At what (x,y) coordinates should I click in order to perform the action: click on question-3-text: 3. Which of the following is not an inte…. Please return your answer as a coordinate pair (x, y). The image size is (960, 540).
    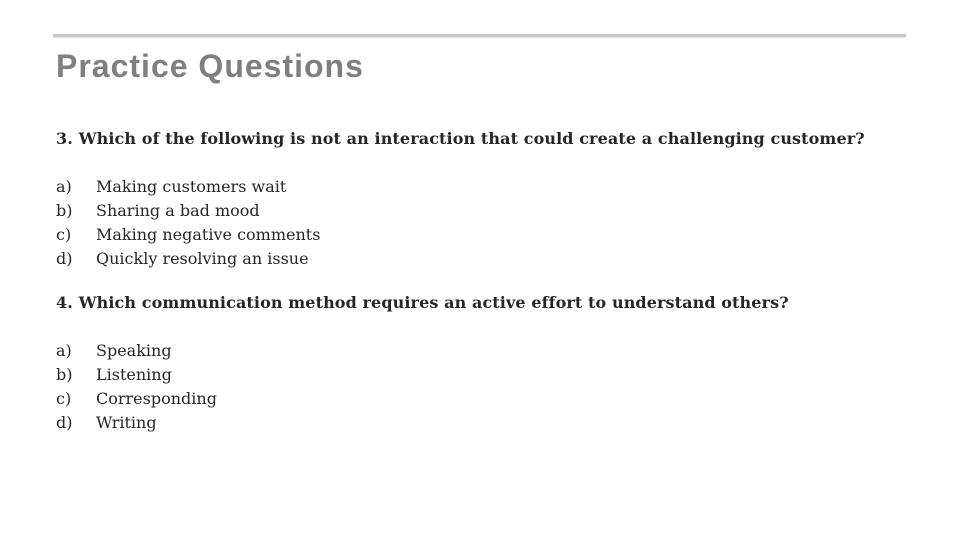
    Looking at the image, I should click on (460, 138).